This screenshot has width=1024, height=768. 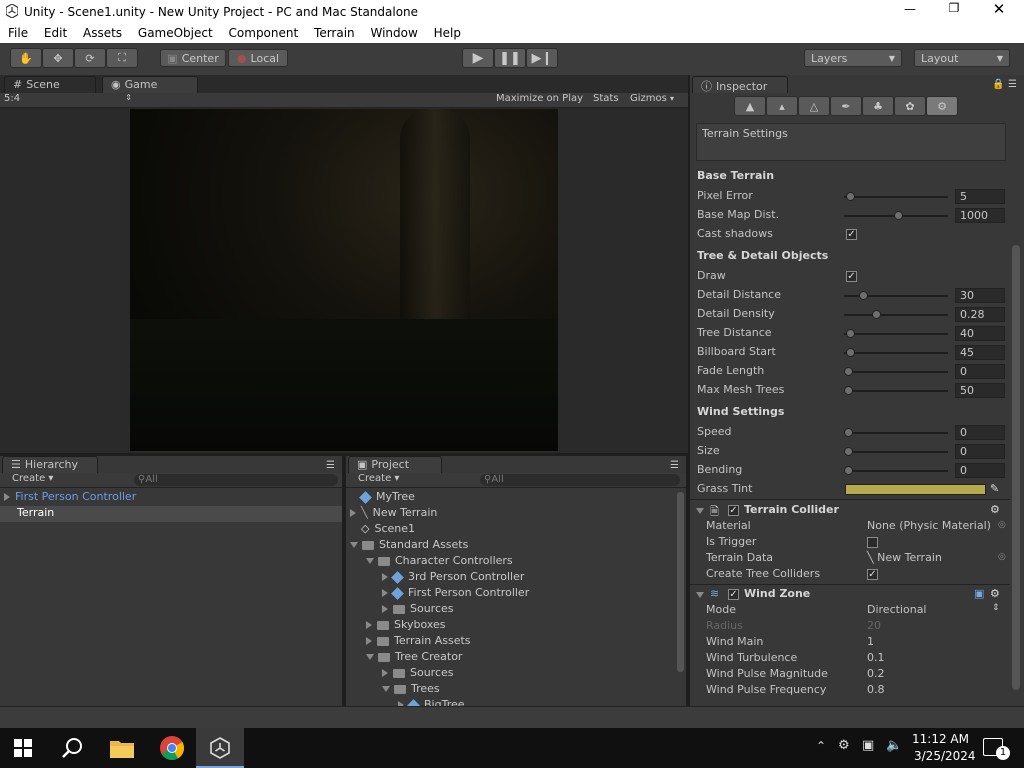 I want to click on field-value: 0.1, so click(x=876, y=659).